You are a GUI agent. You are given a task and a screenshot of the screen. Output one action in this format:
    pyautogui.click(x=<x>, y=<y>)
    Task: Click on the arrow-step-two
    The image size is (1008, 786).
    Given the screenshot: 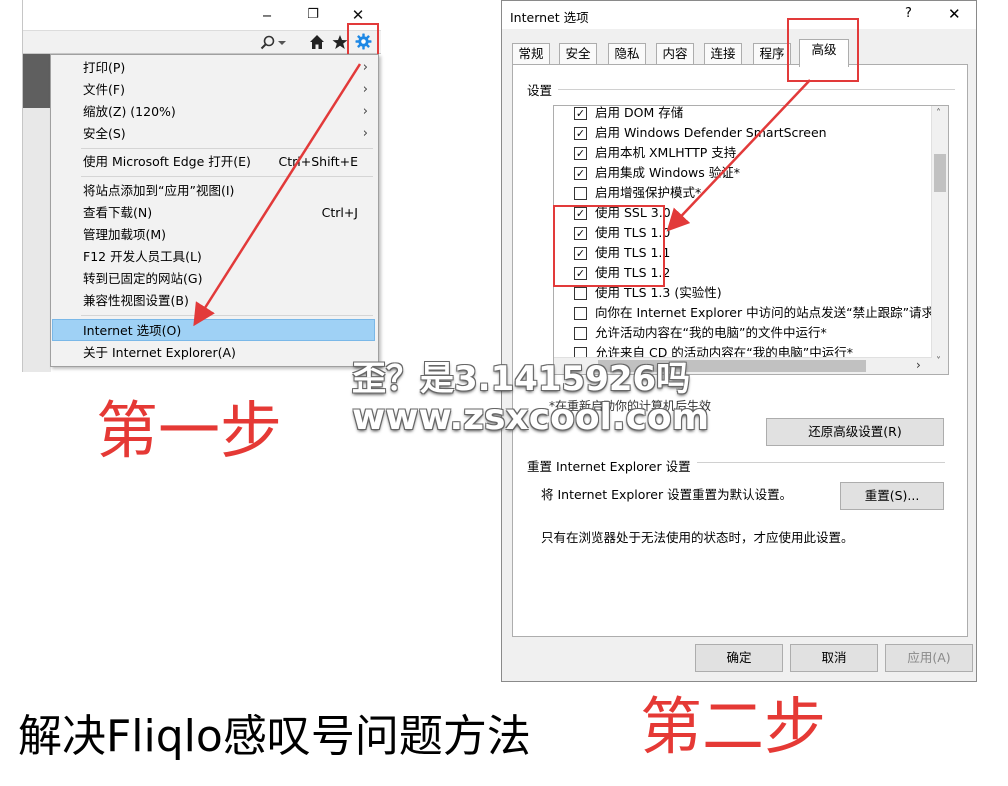 What is the action you would take?
    pyautogui.click(x=738, y=155)
    